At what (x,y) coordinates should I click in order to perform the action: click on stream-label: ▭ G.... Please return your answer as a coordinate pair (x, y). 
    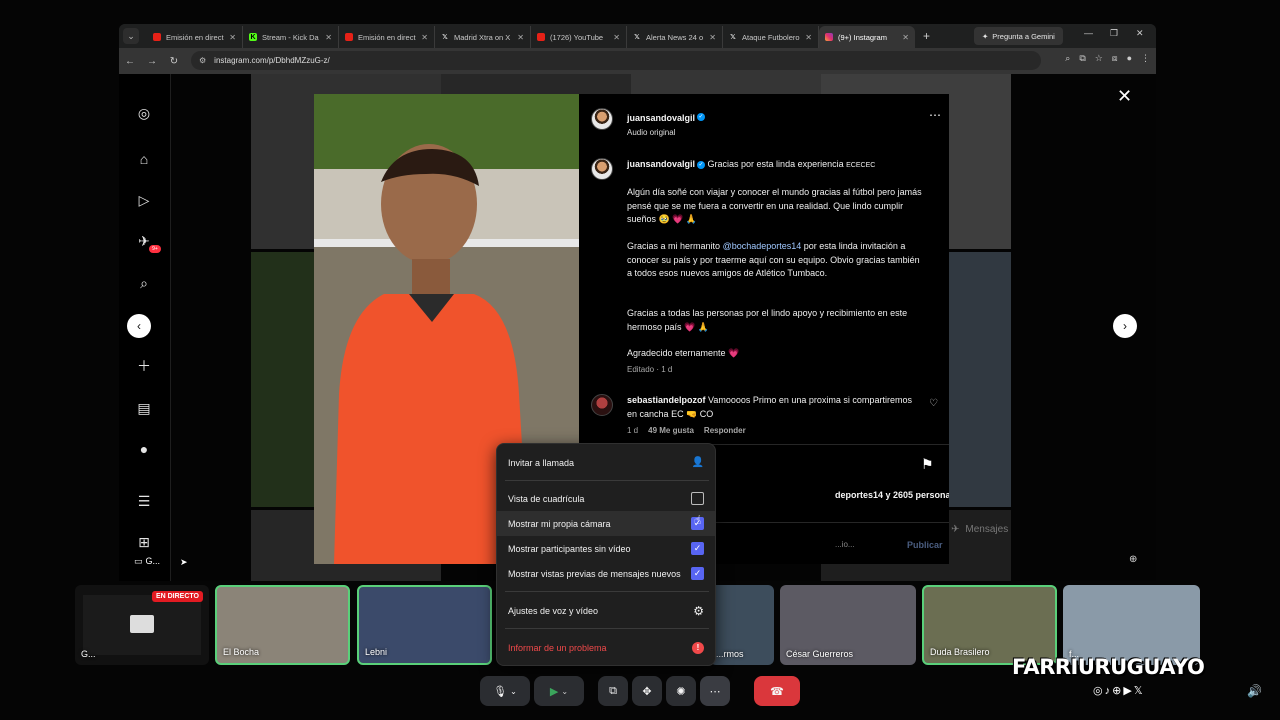
    Looking at the image, I should click on (147, 561).